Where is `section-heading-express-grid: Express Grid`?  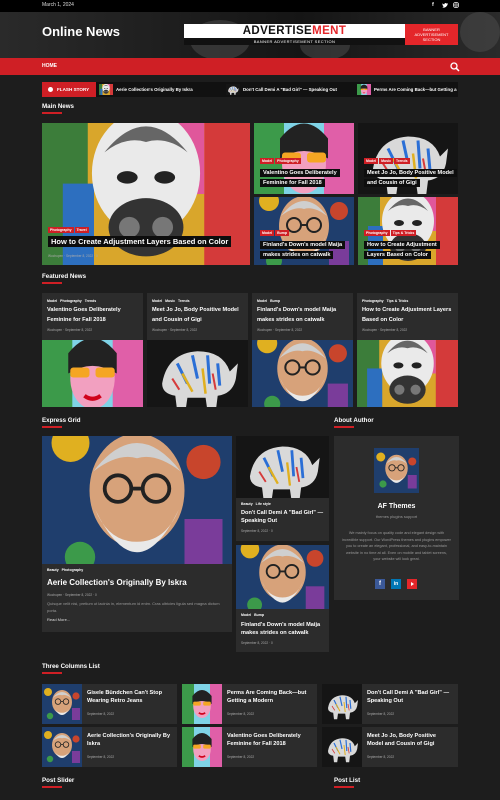
section-heading-express-grid: Express Grid is located at coordinates (61, 422).